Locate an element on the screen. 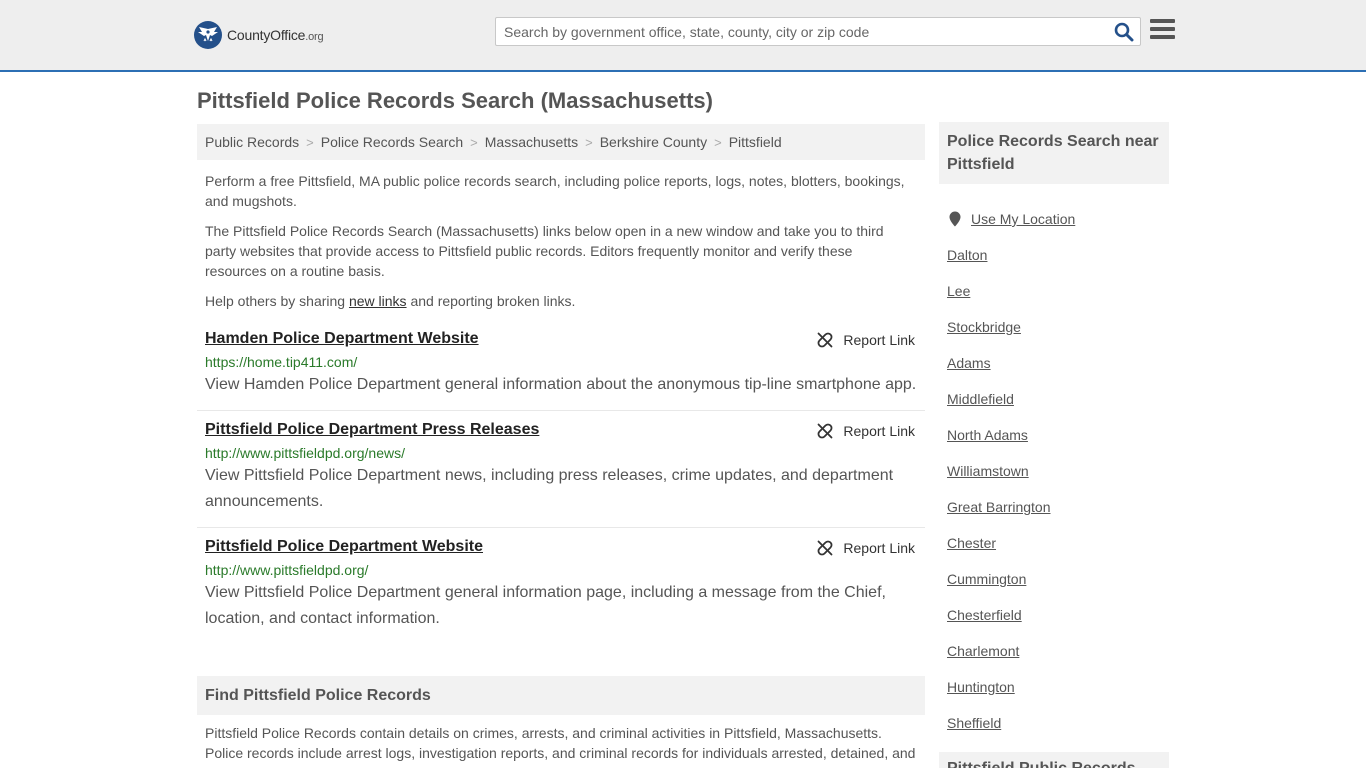  search-icon is located at coordinates (1124, 32).